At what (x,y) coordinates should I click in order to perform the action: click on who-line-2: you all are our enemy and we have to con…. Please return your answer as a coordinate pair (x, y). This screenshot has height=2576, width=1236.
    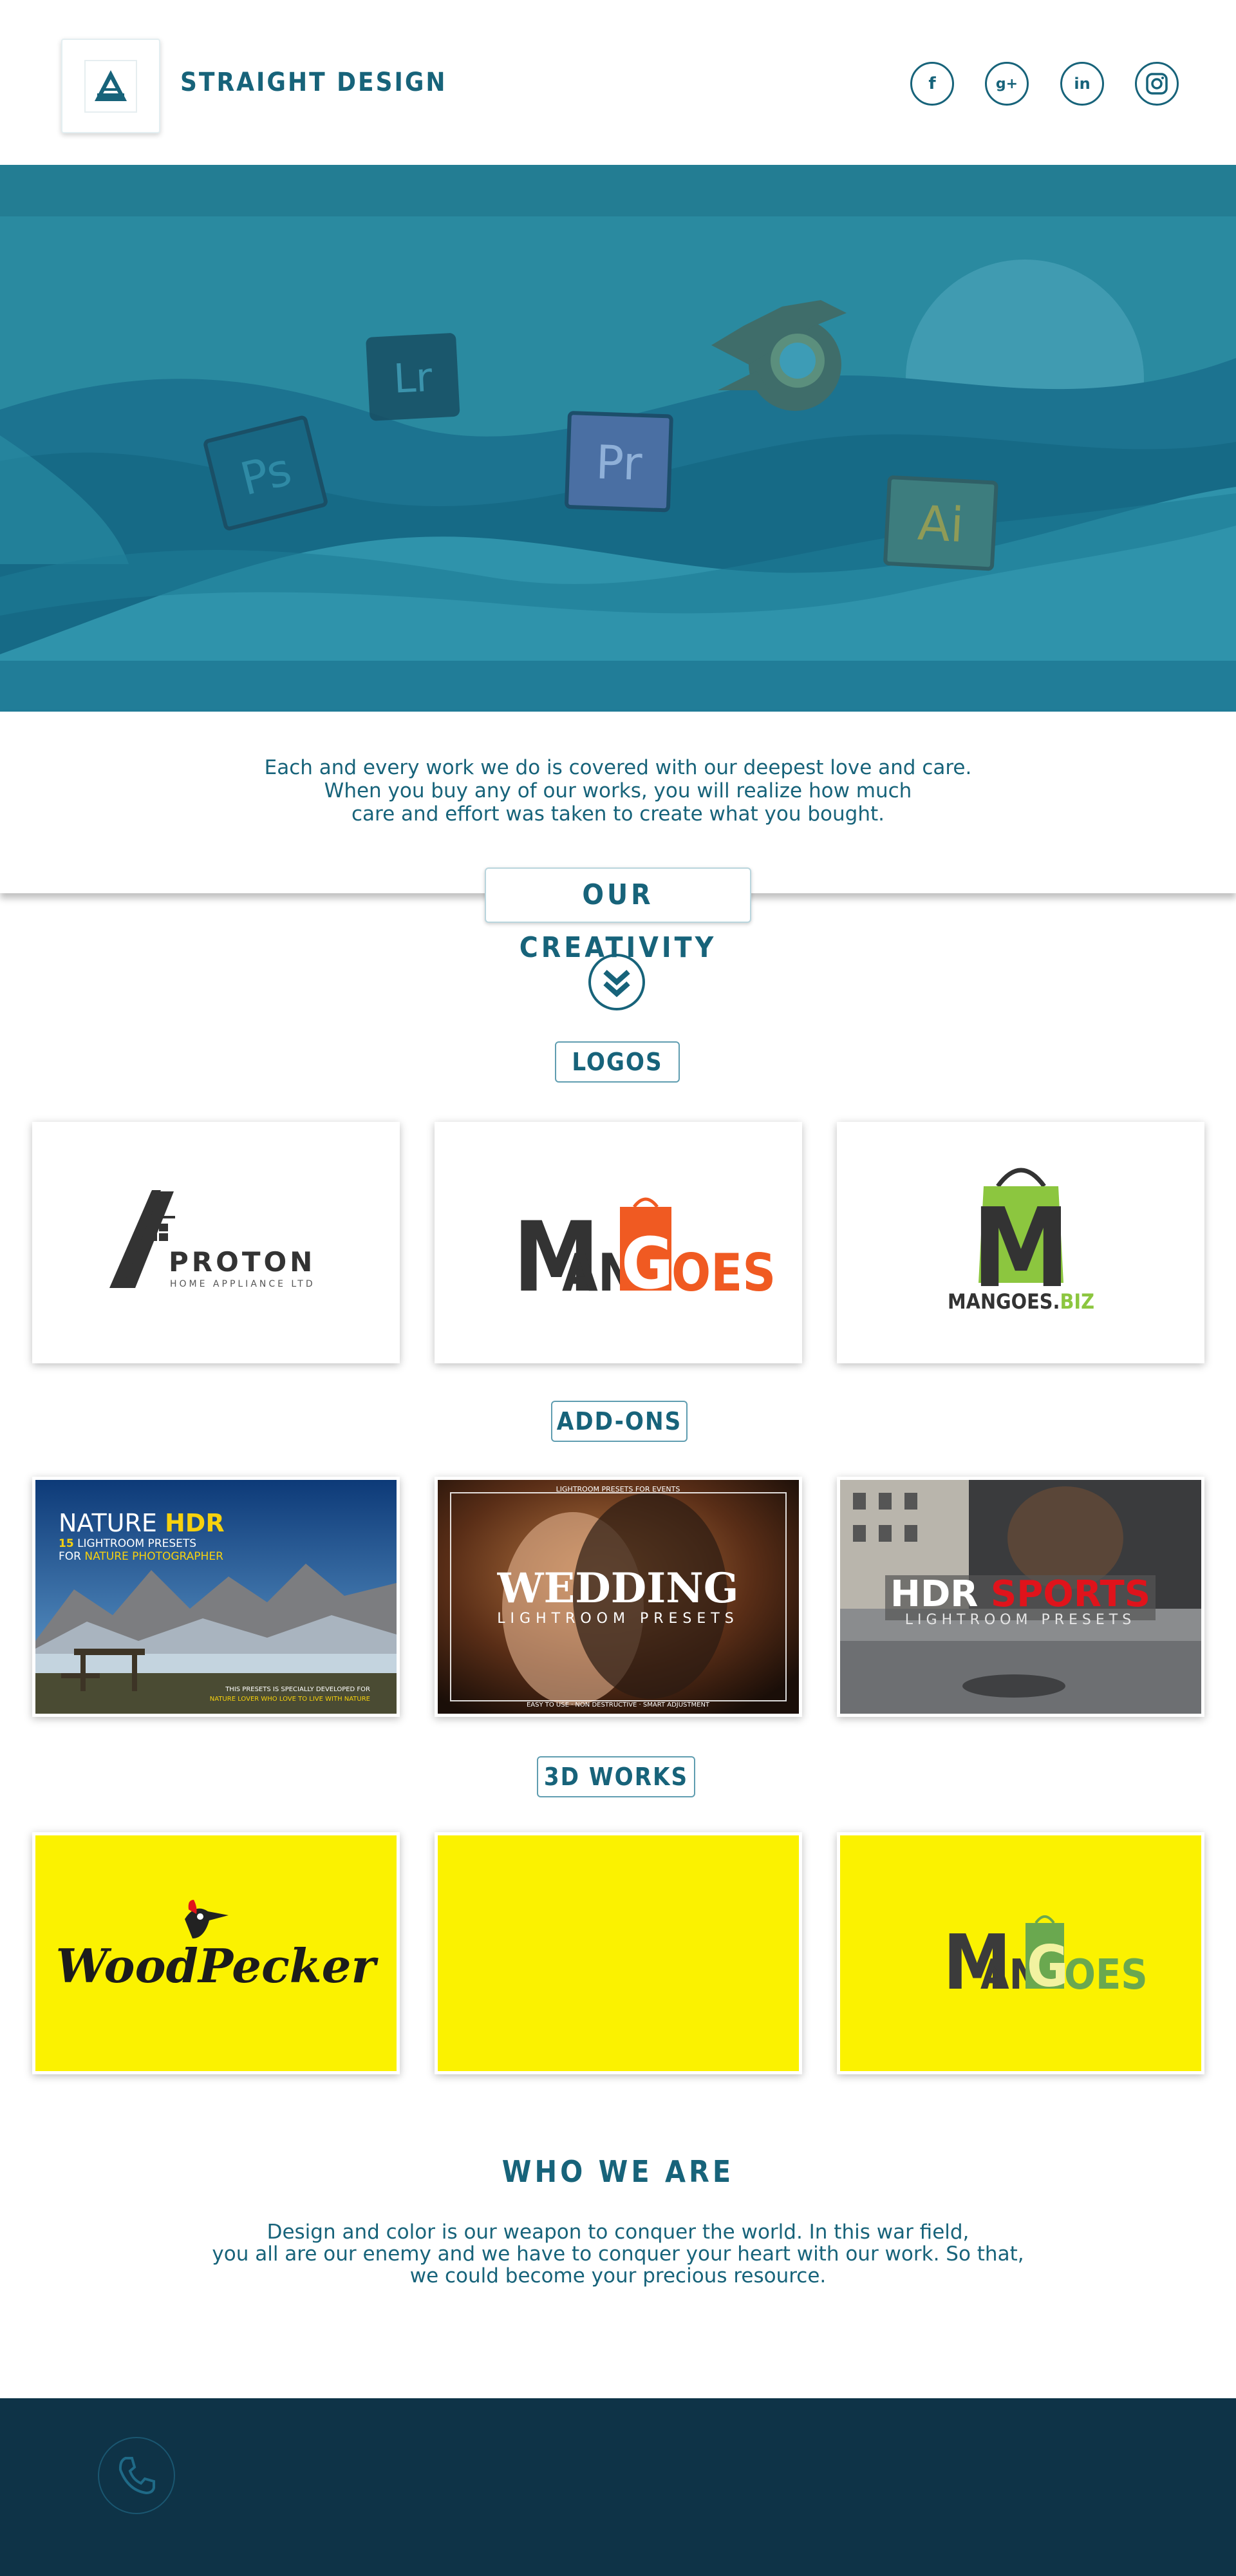
    Looking at the image, I should click on (618, 2254).